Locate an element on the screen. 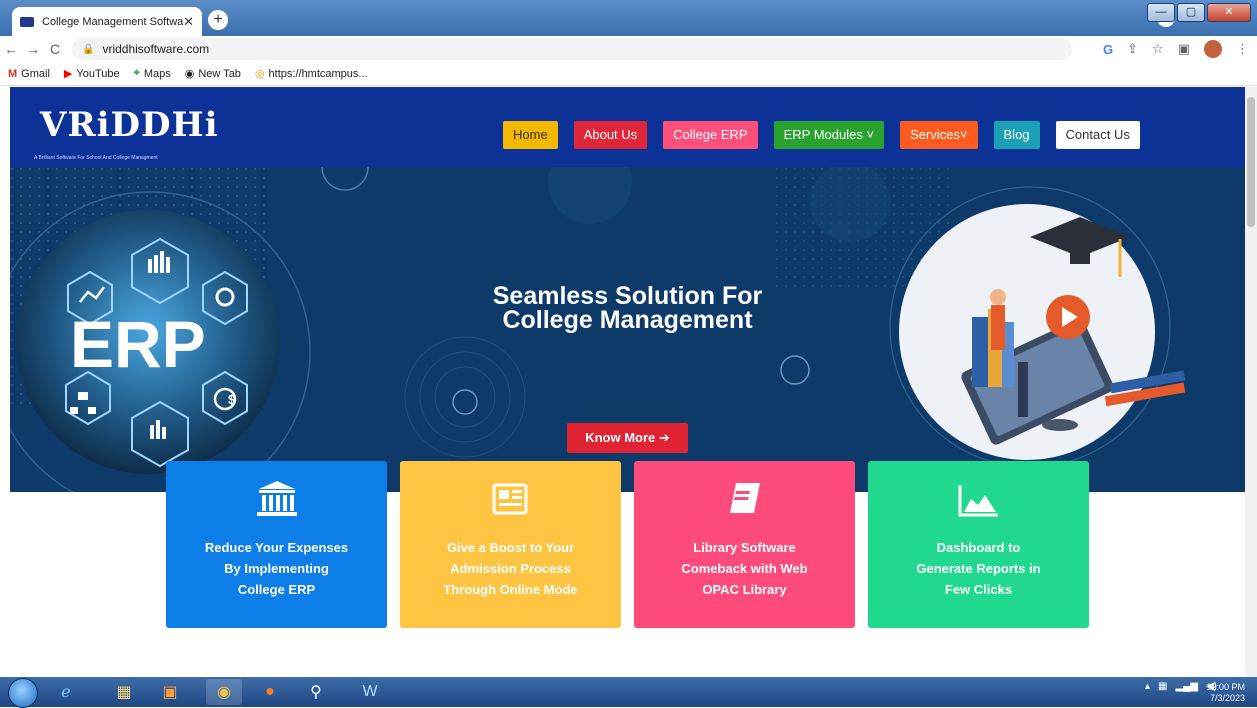  side-panel-icon: ▣ is located at coordinates (1184, 49).